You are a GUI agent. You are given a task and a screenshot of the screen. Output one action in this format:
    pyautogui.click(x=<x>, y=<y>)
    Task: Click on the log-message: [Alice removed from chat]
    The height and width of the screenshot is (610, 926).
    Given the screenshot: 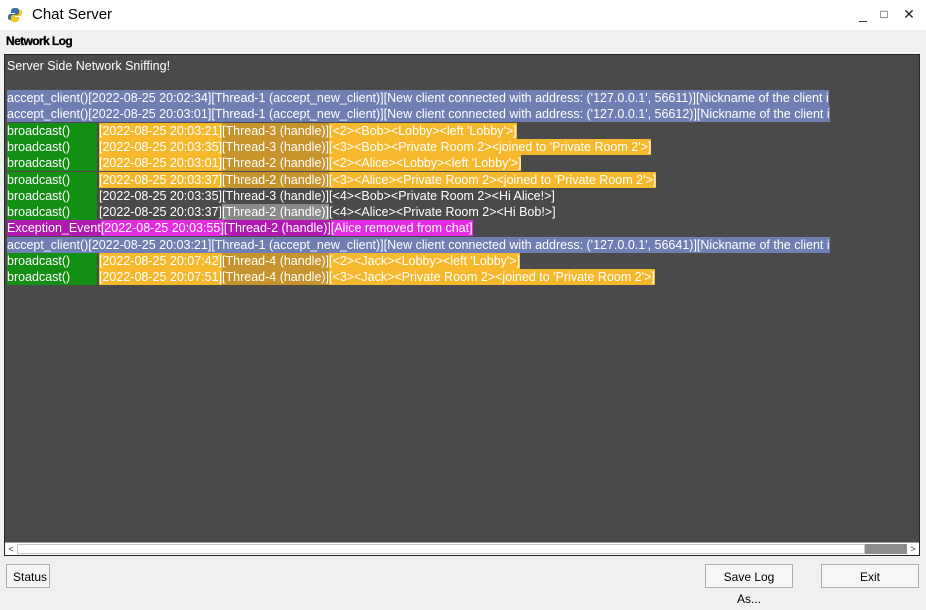 What is the action you would take?
    pyautogui.click(x=401, y=228)
    